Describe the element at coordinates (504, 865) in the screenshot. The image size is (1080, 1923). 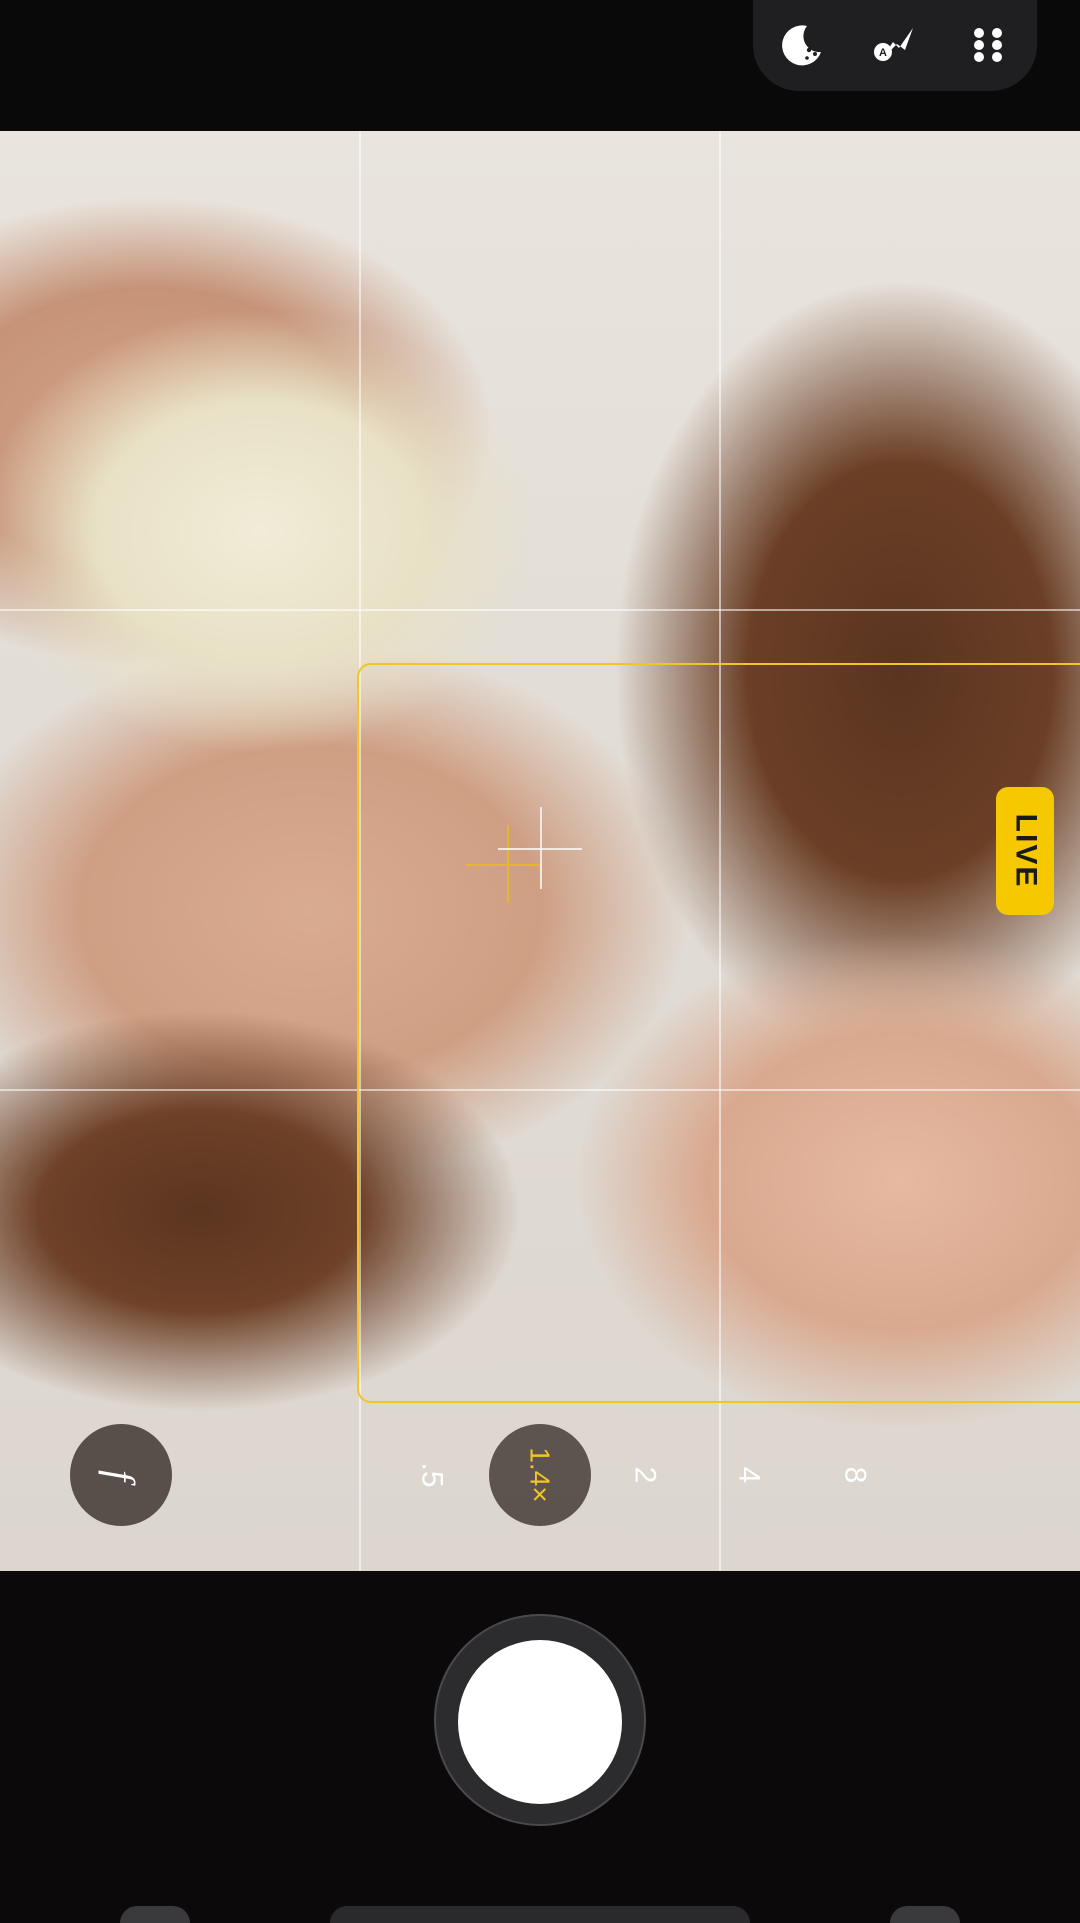
I see `level-crosshair-h` at that location.